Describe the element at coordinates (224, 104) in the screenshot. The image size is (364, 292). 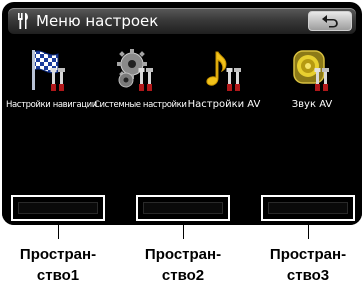
I see `menu-item-label: Настройки AV` at that location.